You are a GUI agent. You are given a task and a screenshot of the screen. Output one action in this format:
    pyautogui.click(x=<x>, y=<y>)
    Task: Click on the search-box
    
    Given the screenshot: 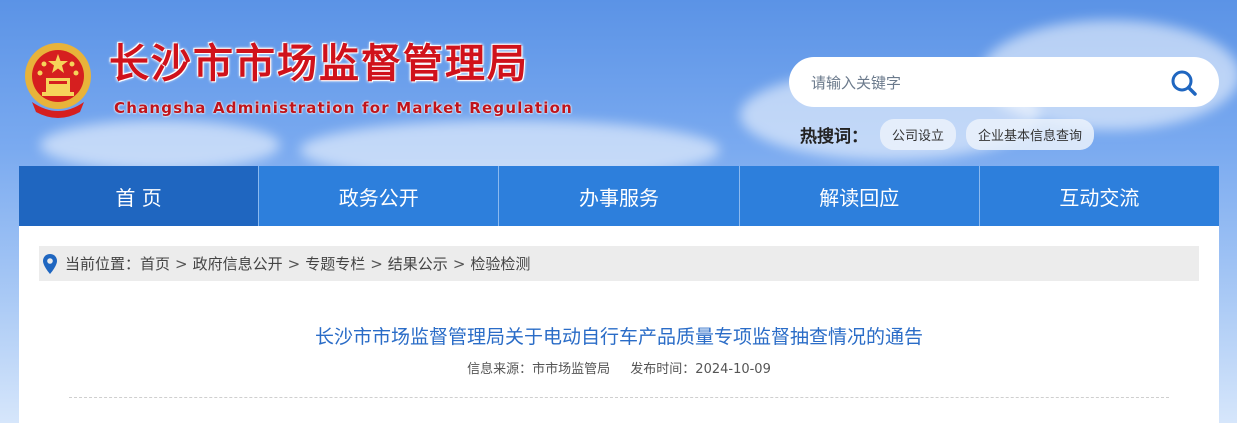 What is the action you would take?
    pyautogui.click(x=1004, y=82)
    